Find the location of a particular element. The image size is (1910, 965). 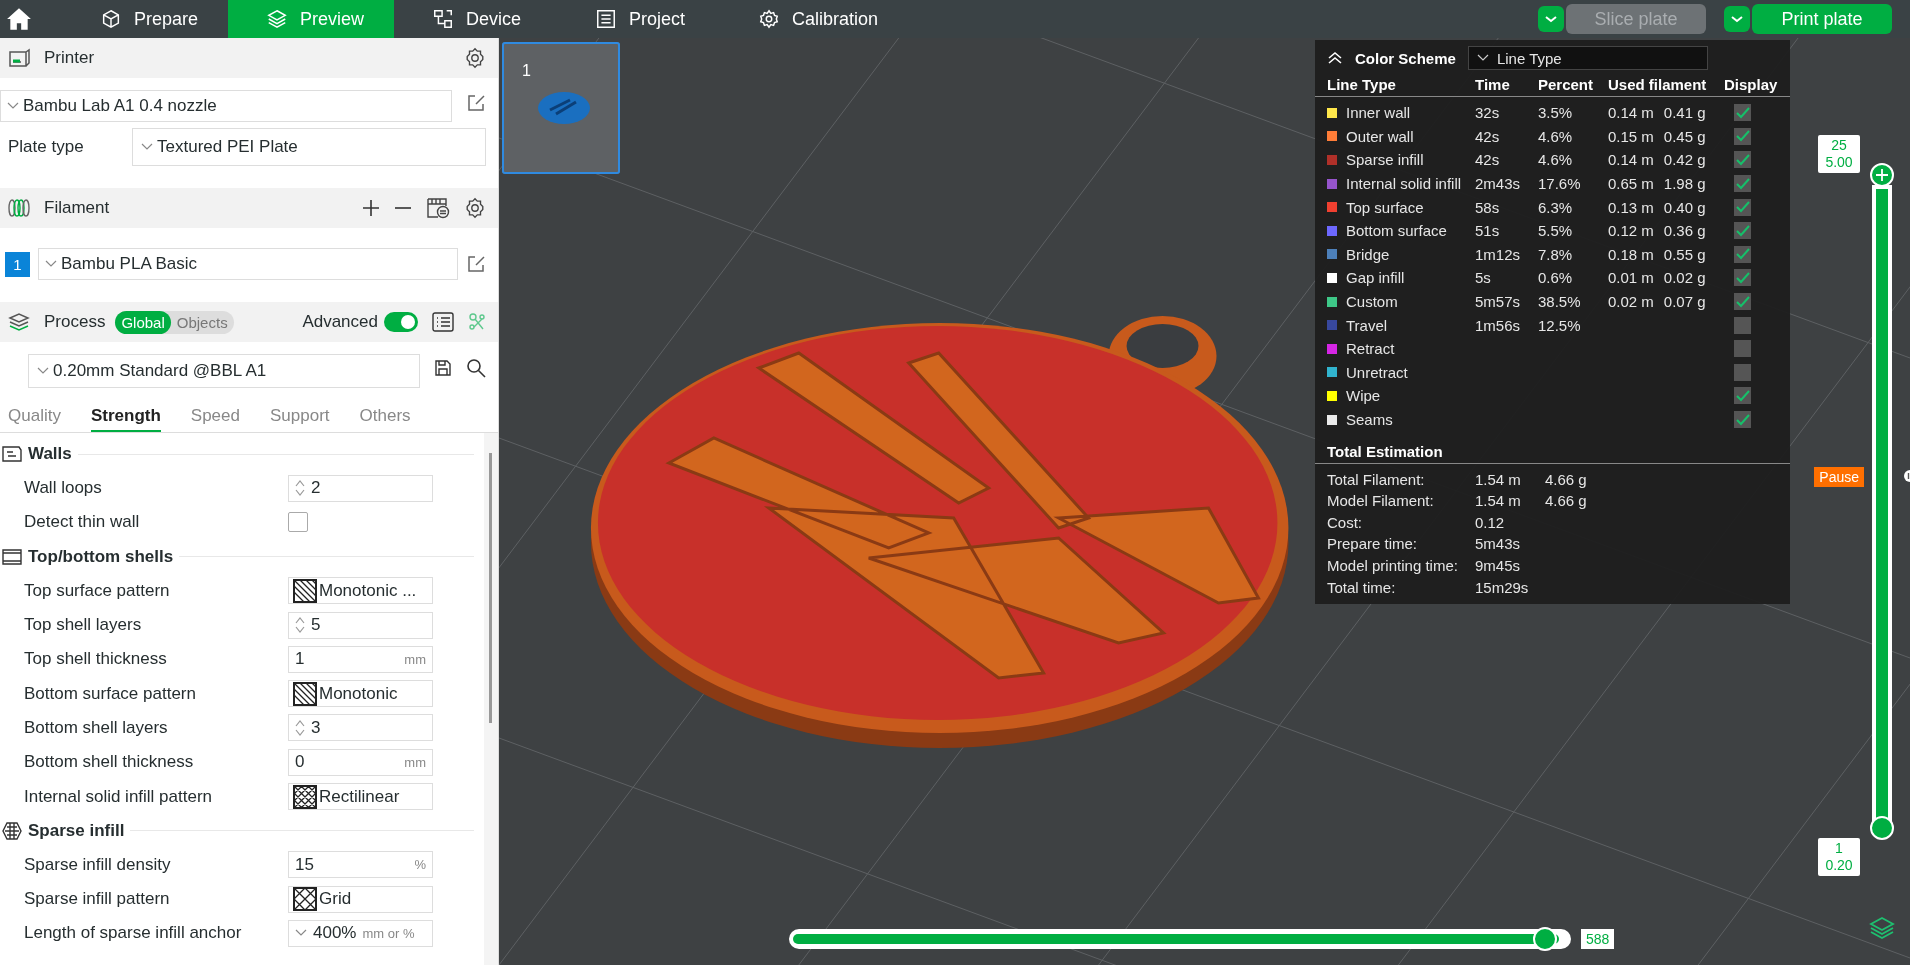

plus-icon is located at coordinates (371, 208).